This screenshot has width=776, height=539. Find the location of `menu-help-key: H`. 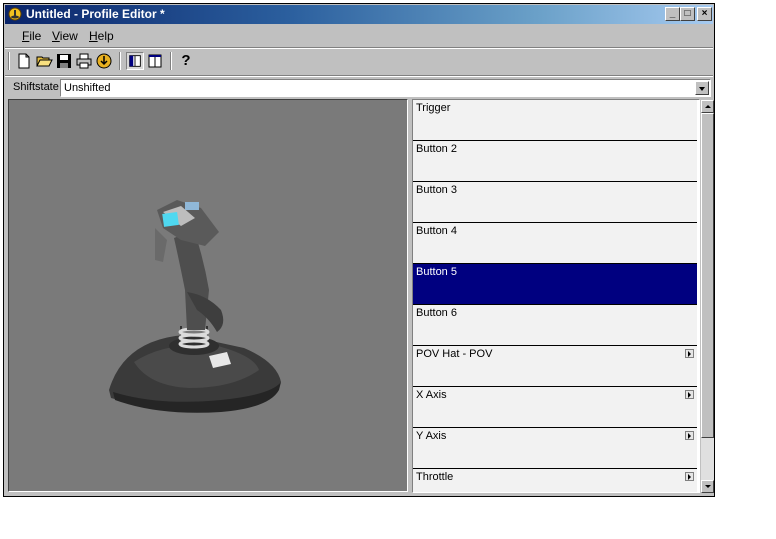

menu-help-key: H is located at coordinates (93, 36).